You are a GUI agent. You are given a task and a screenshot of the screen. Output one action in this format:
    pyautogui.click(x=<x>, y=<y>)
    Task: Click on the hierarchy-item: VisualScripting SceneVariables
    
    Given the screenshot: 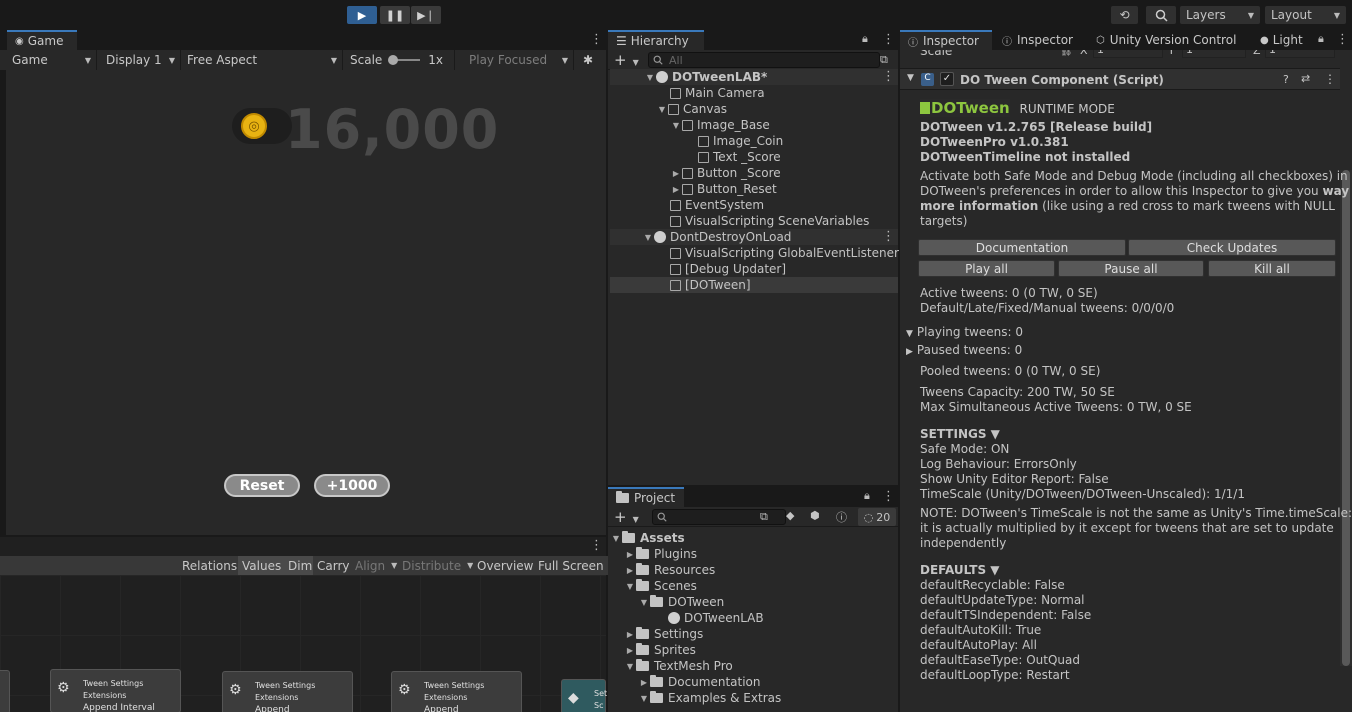 What is the action you would take?
    pyautogui.click(x=754, y=221)
    